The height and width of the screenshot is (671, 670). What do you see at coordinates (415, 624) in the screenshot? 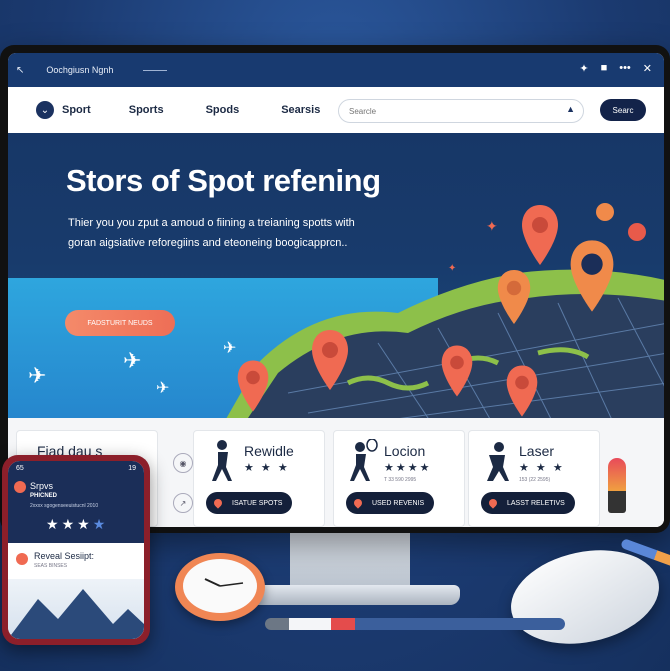
I see `pen` at bounding box center [415, 624].